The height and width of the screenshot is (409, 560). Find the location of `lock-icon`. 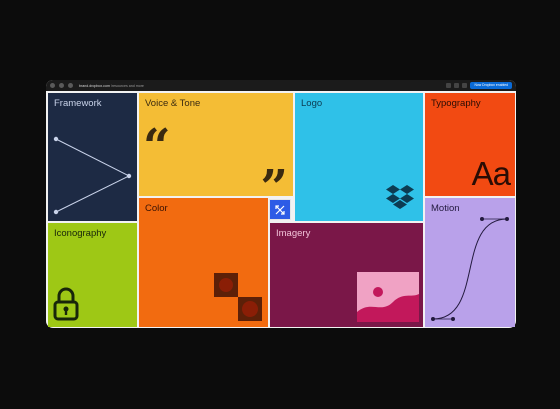

lock-icon is located at coordinates (66, 304).